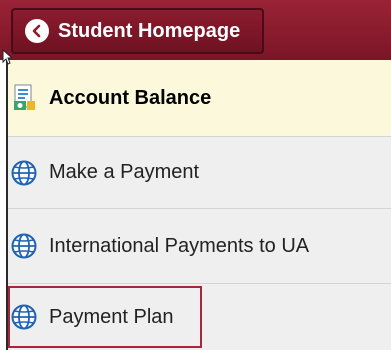  I want to click on menu-item-label: Account Balance, so click(130, 97).